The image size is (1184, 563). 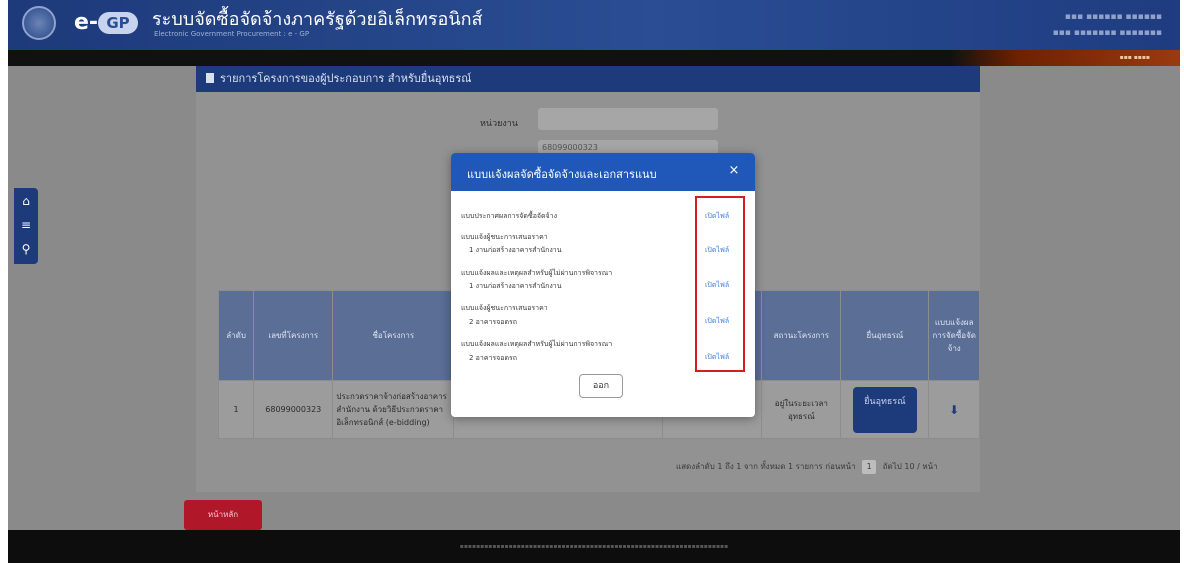 I want to click on open-file-highlight, so click(x=720, y=284).